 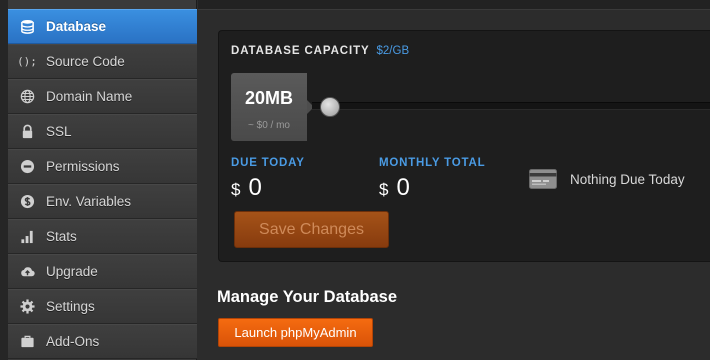 I want to click on monthly-total: MONTHLY TOTAL $0, so click(x=432, y=179).